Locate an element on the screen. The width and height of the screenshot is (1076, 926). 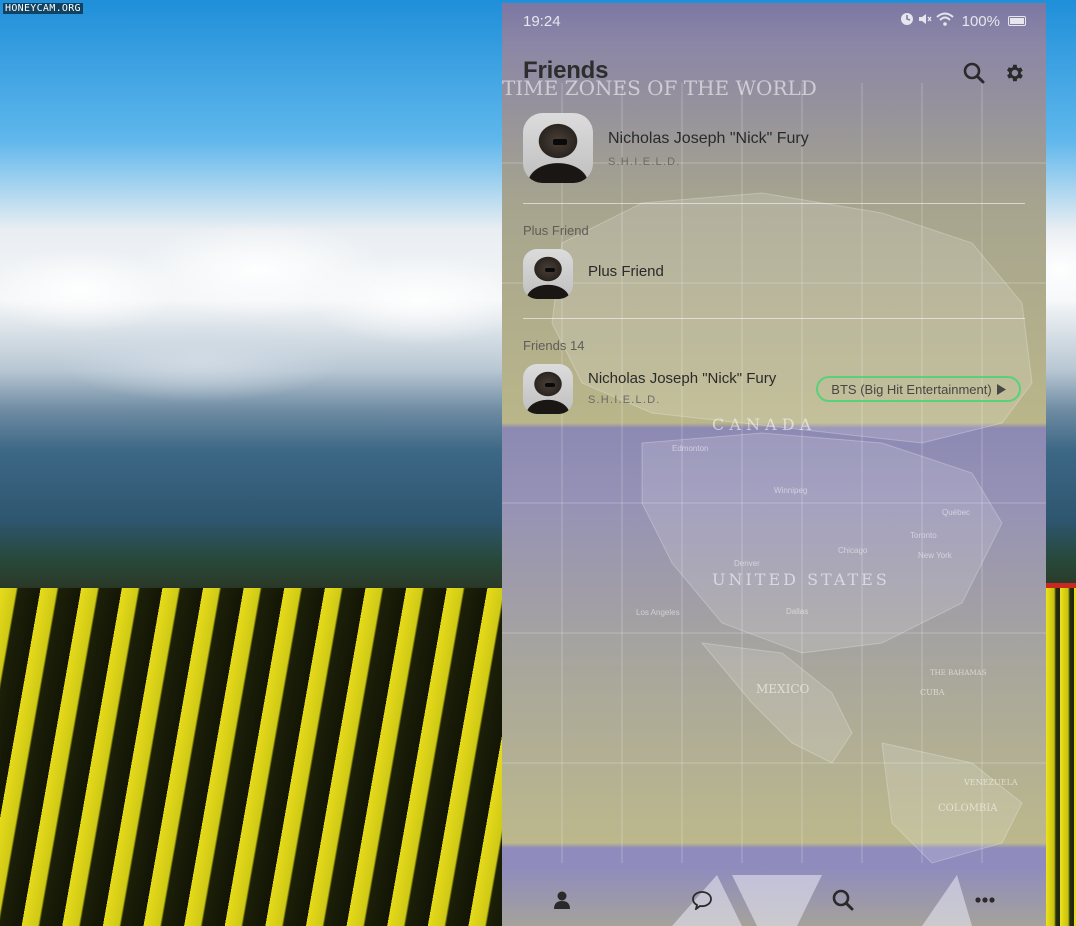
friend-name: Nicholas Joseph "Nick" Fury is located at coordinates (682, 378).